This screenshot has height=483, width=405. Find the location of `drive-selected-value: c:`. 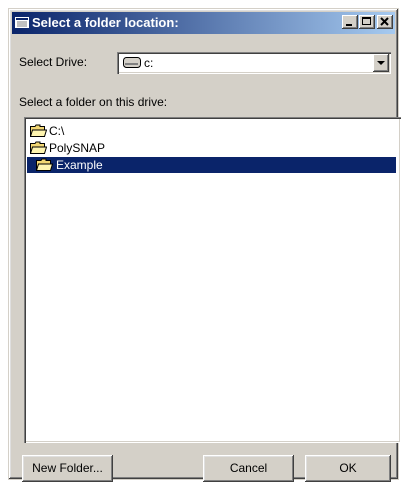

drive-selected-value: c: is located at coordinates (149, 63).